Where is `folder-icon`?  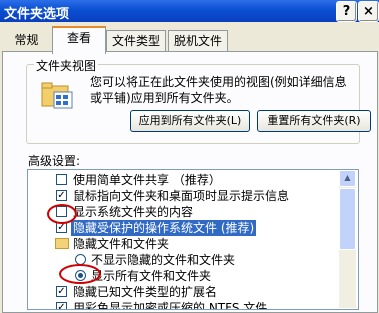
folder-icon is located at coordinates (62, 243).